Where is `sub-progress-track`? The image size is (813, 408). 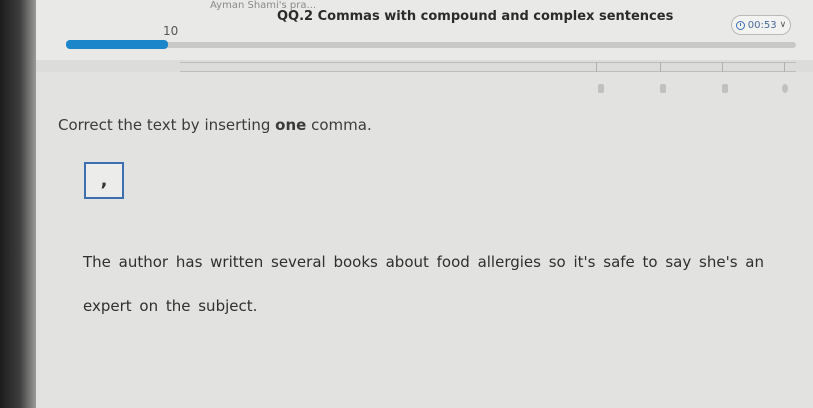
sub-progress-track is located at coordinates (488, 67).